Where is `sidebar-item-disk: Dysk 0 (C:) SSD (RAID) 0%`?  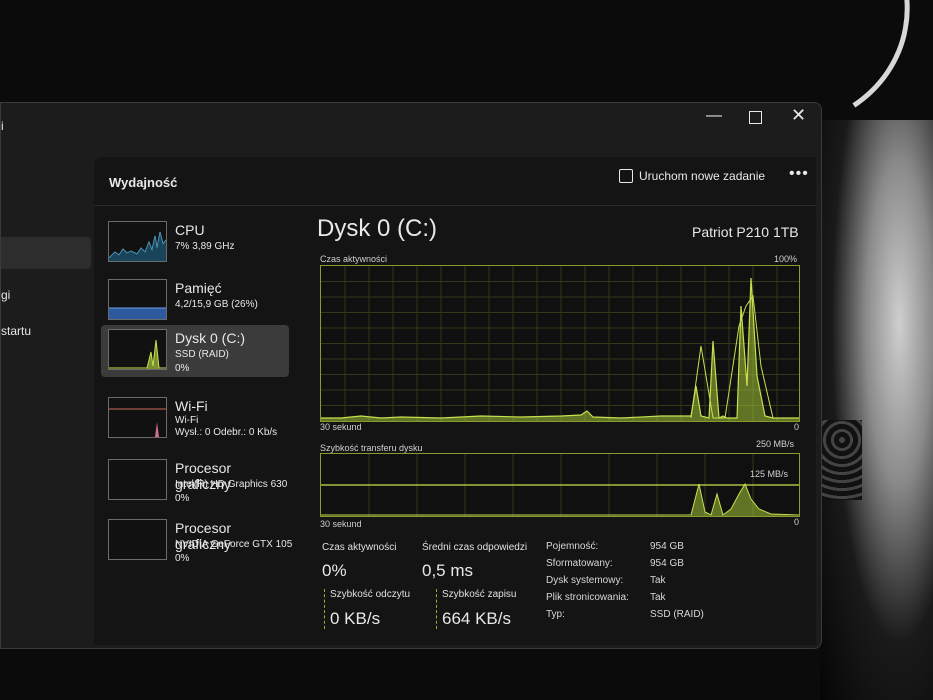 sidebar-item-disk: Dysk 0 (C:) SSD (RAID) 0% is located at coordinates (195, 351).